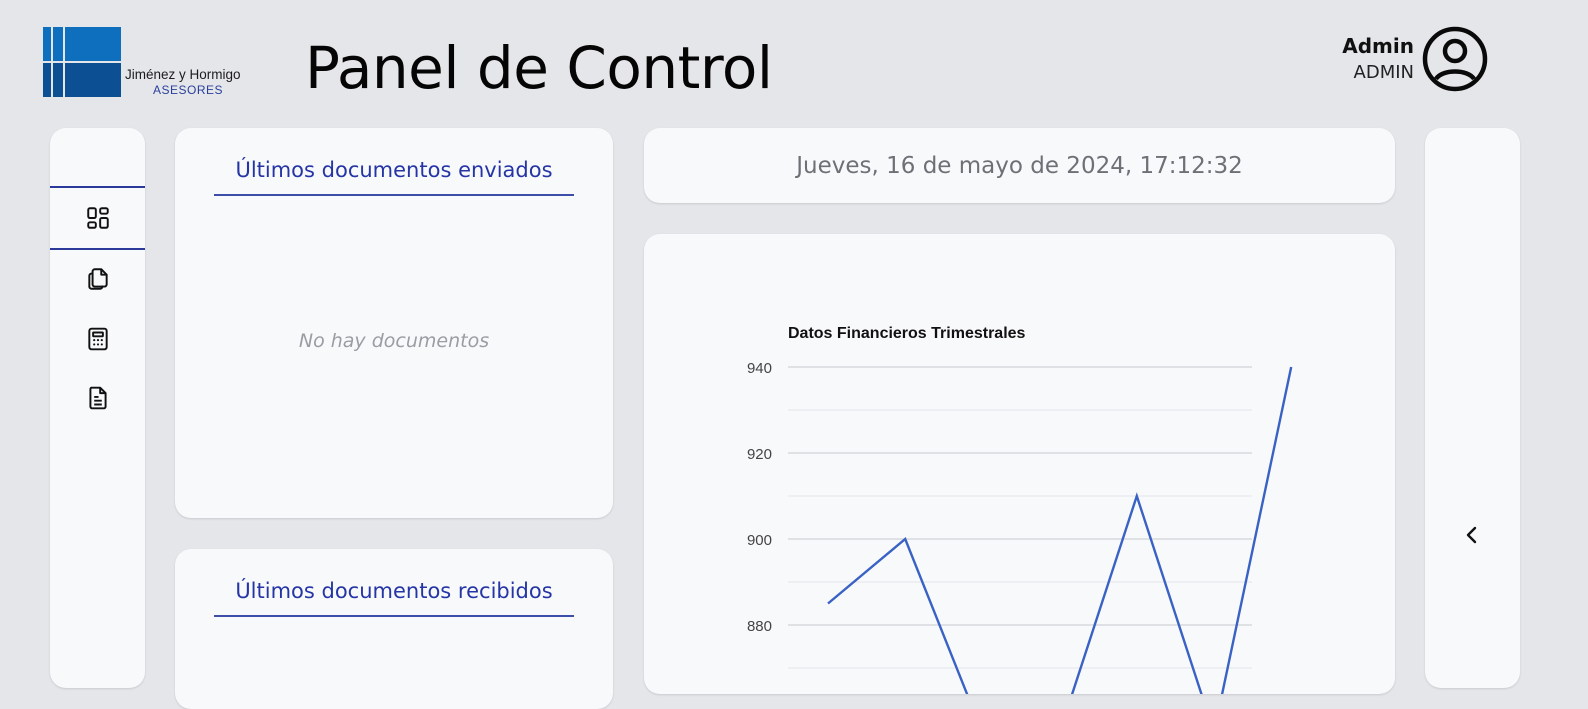 The width and height of the screenshot is (1588, 709). I want to click on calculator-icon, so click(97, 339).